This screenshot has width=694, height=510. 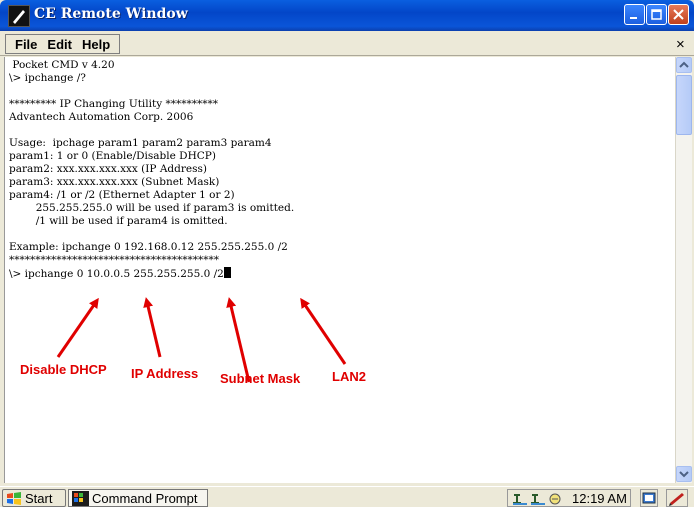 I want to click on menu-edit: Edit, so click(x=59, y=44).